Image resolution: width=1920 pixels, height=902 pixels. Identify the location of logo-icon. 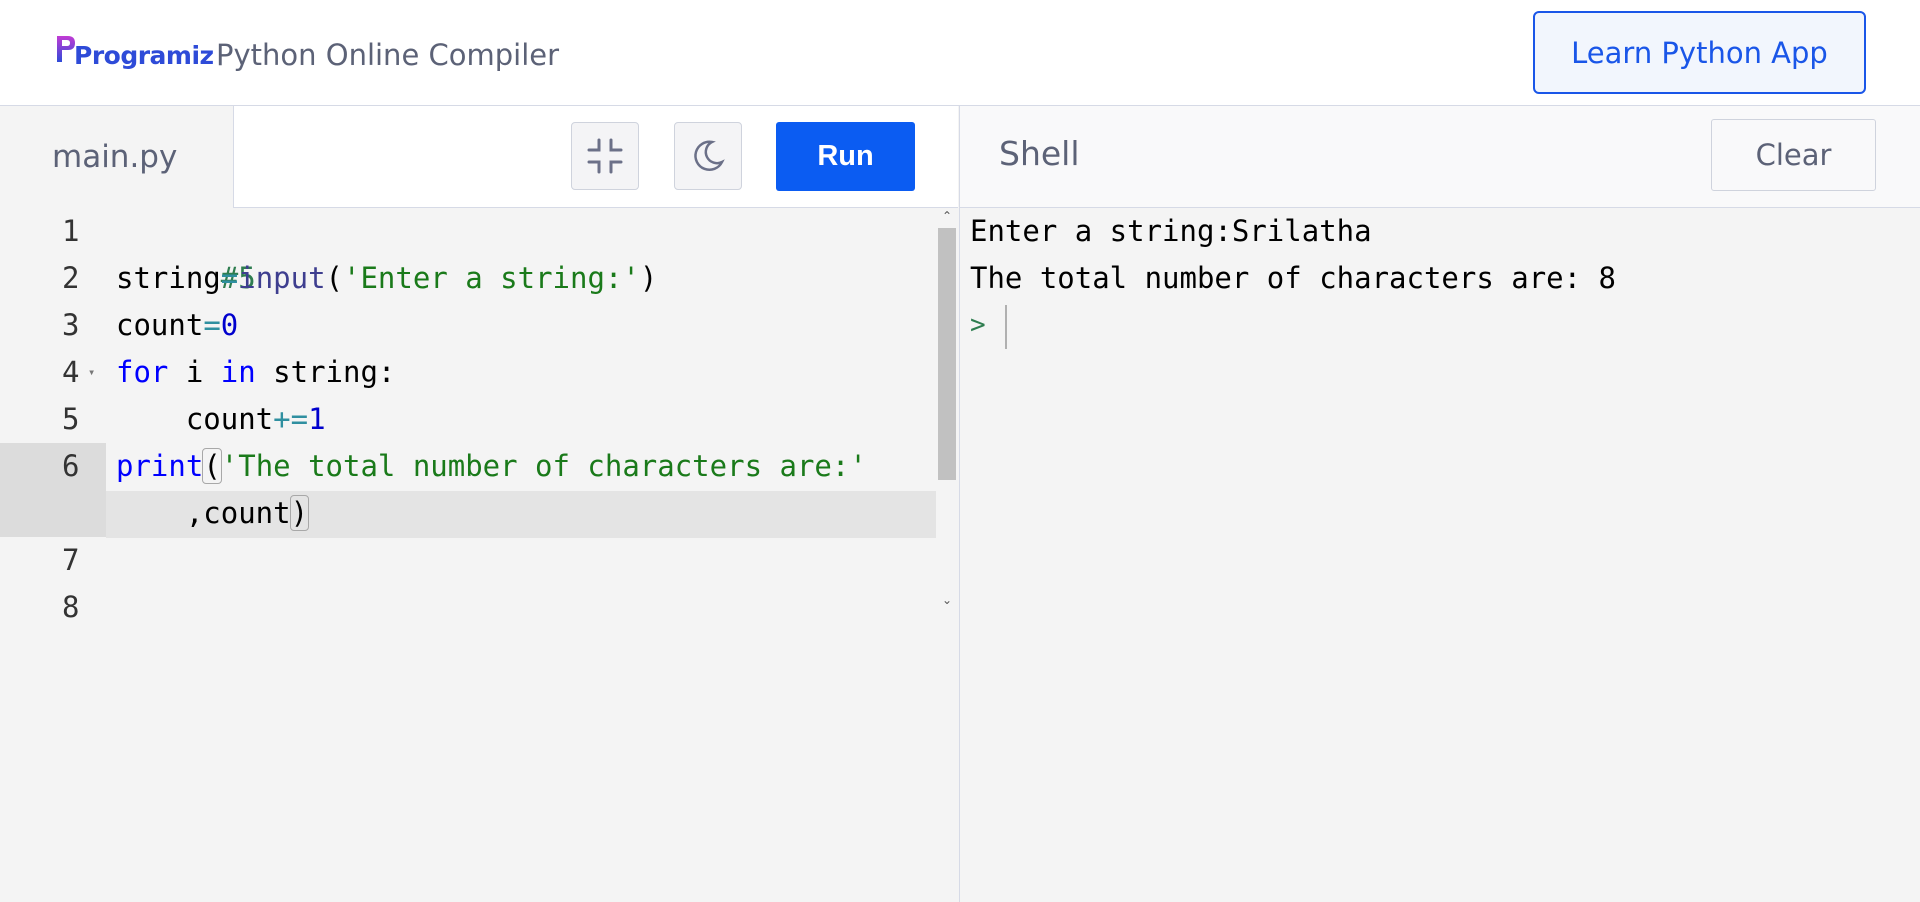
(66, 49).